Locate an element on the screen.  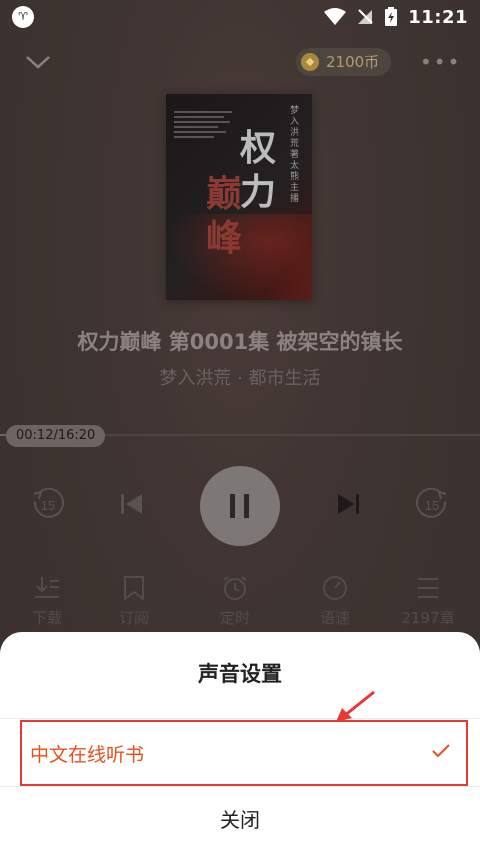
rewind-15-icon: 15 is located at coordinates (48, 504).